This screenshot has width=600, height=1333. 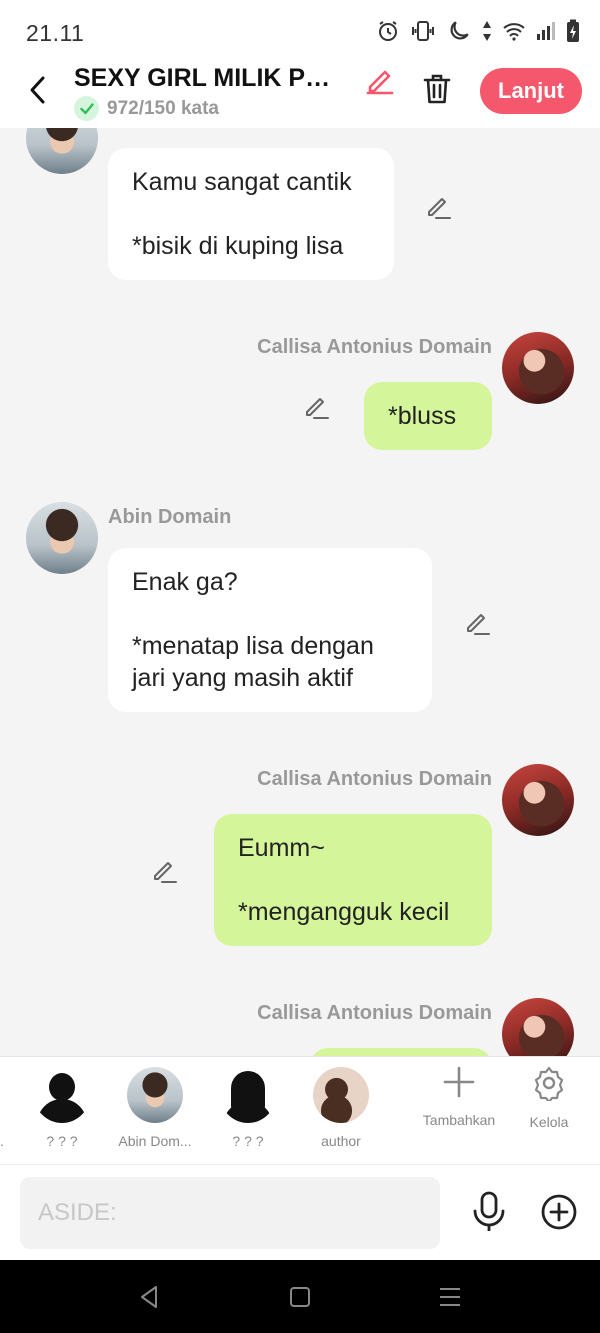 I want to click on next-button: Lanjut, so click(x=531, y=91).